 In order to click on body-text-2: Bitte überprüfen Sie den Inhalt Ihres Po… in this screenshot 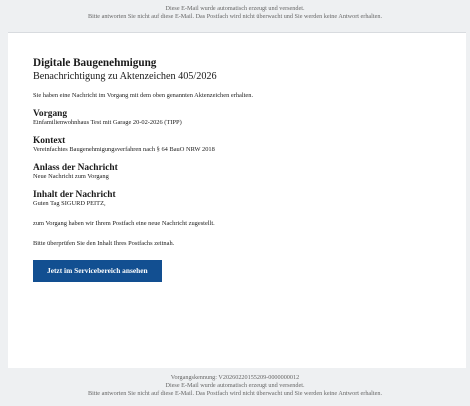, I will do `click(104, 243)`.